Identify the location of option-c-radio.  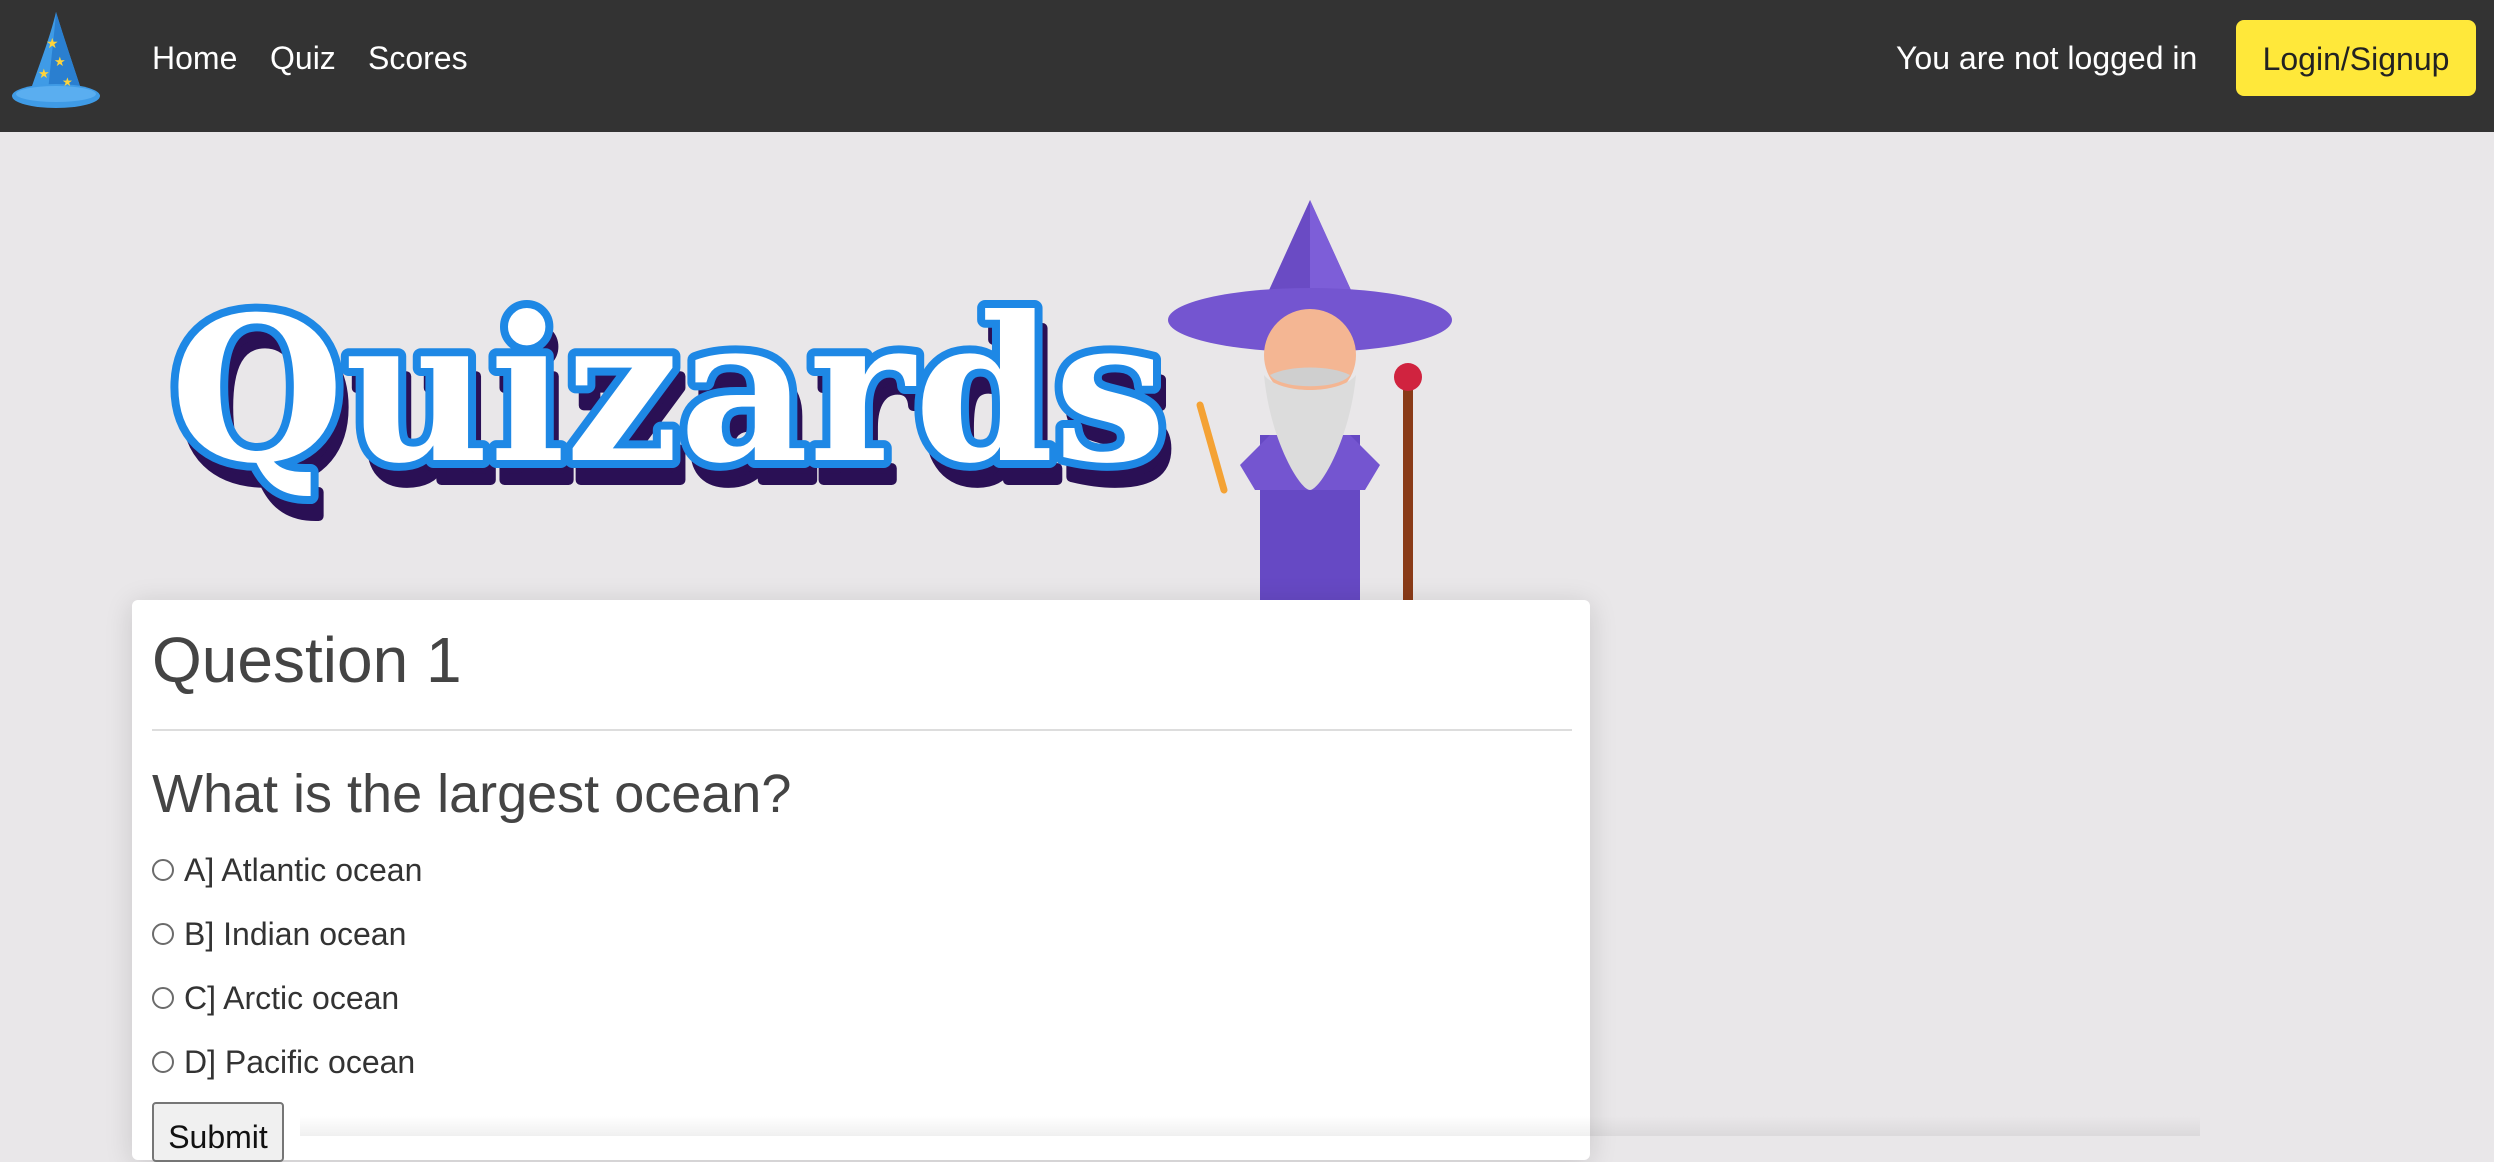
(163, 998).